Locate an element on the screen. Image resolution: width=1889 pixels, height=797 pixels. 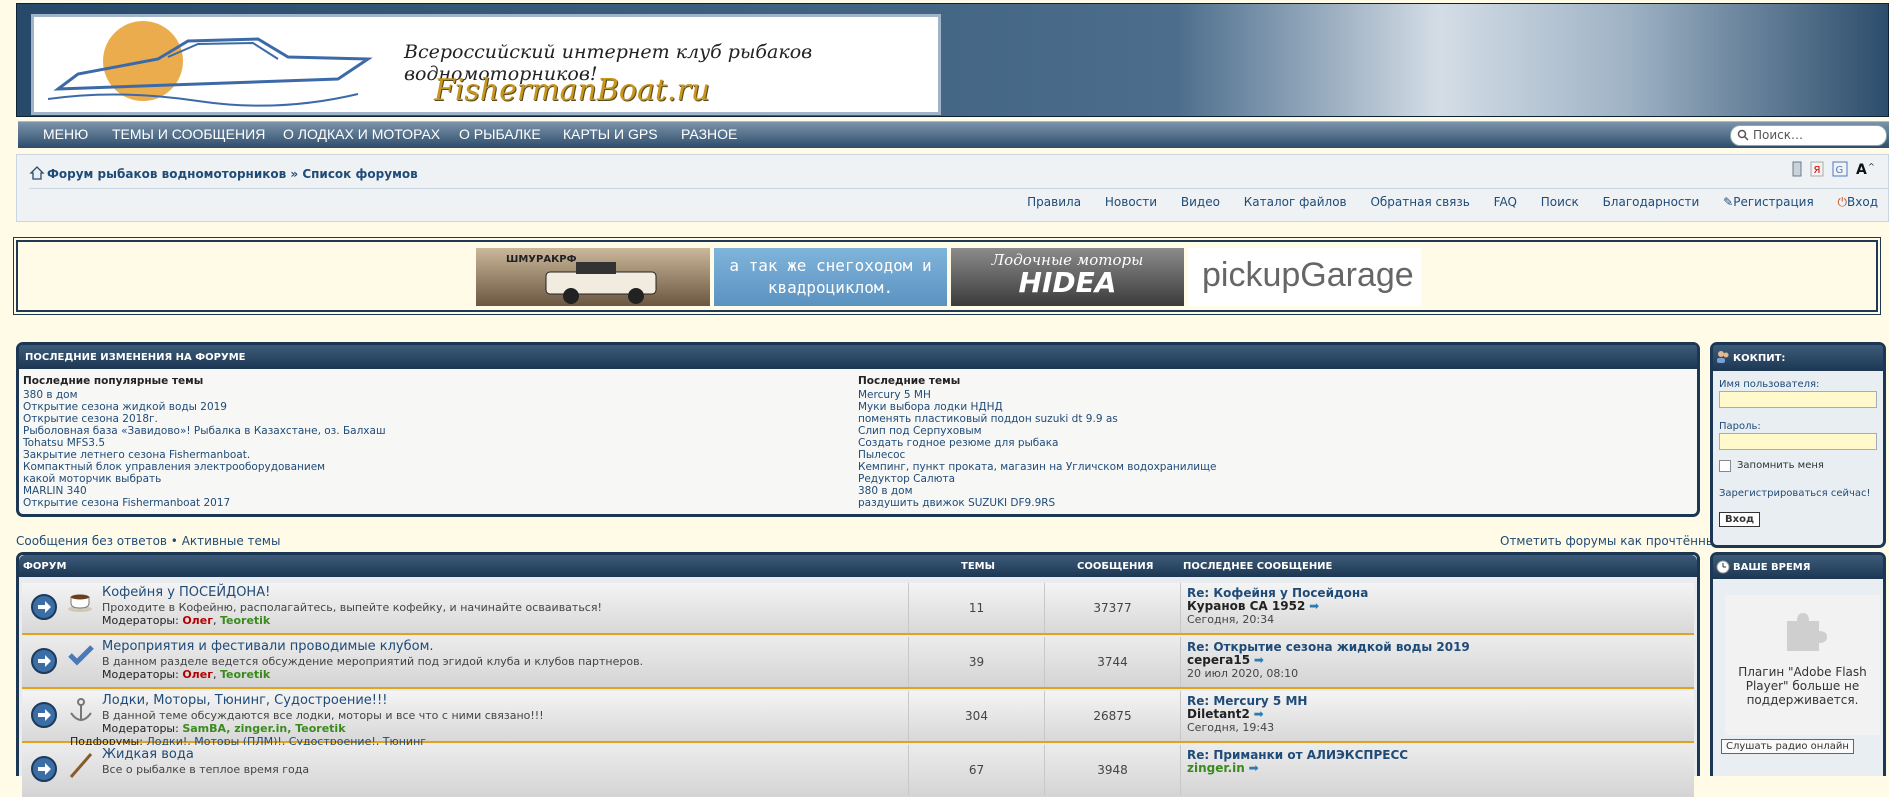
forum-moderators: Модераторы: SamBA, zinger.in, Teoretik is located at coordinates (224, 728).